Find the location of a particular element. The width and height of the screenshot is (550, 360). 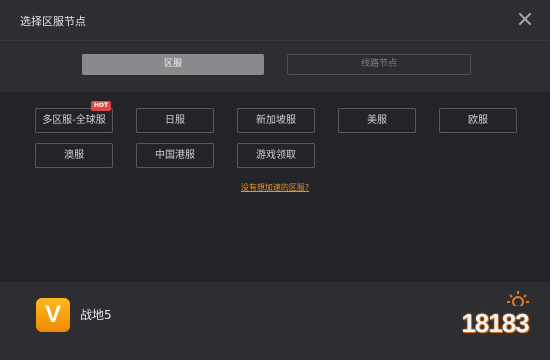

region-button-game-claim: 游戏领取 is located at coordinates (276, 155).